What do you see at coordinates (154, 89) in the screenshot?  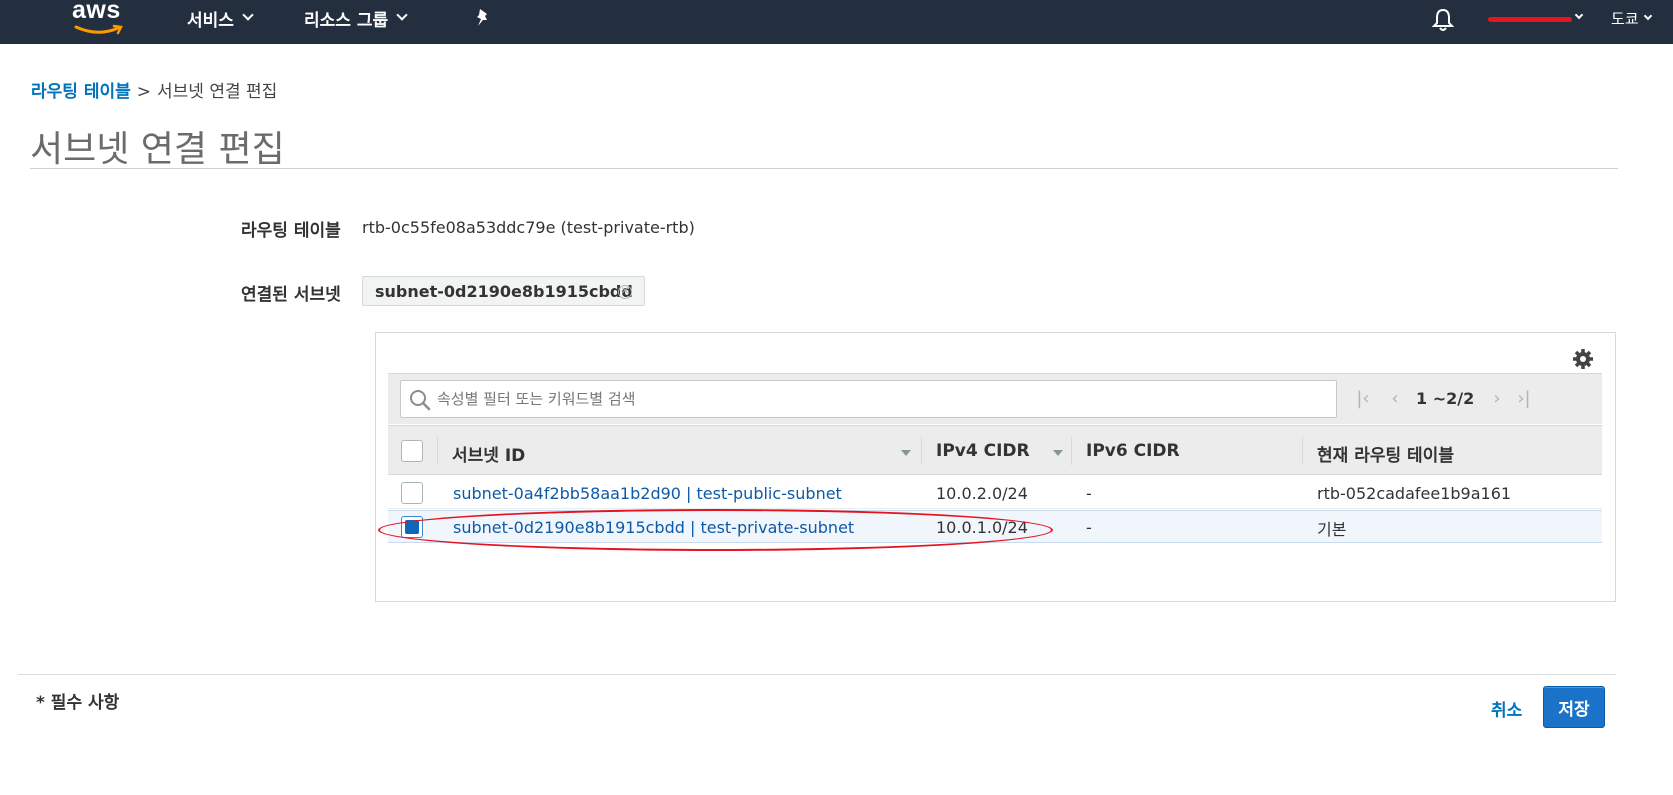 I see `breadcrumb: 라우팅 테이블 > 서브넷 연결 편집` at bounding box center [154, 89].